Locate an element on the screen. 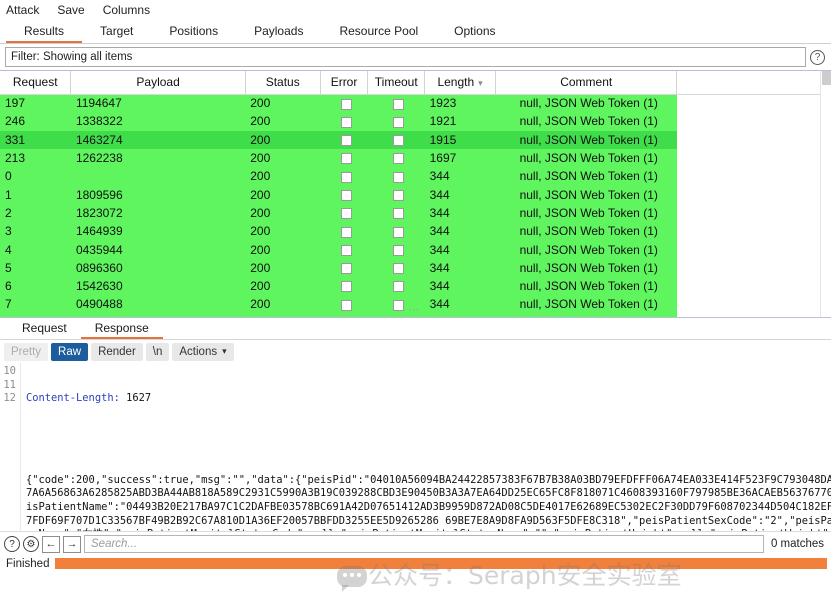 This screenshot has width=831, height=609. cell-payload: 1809596 is located at coordinates (99, 194).